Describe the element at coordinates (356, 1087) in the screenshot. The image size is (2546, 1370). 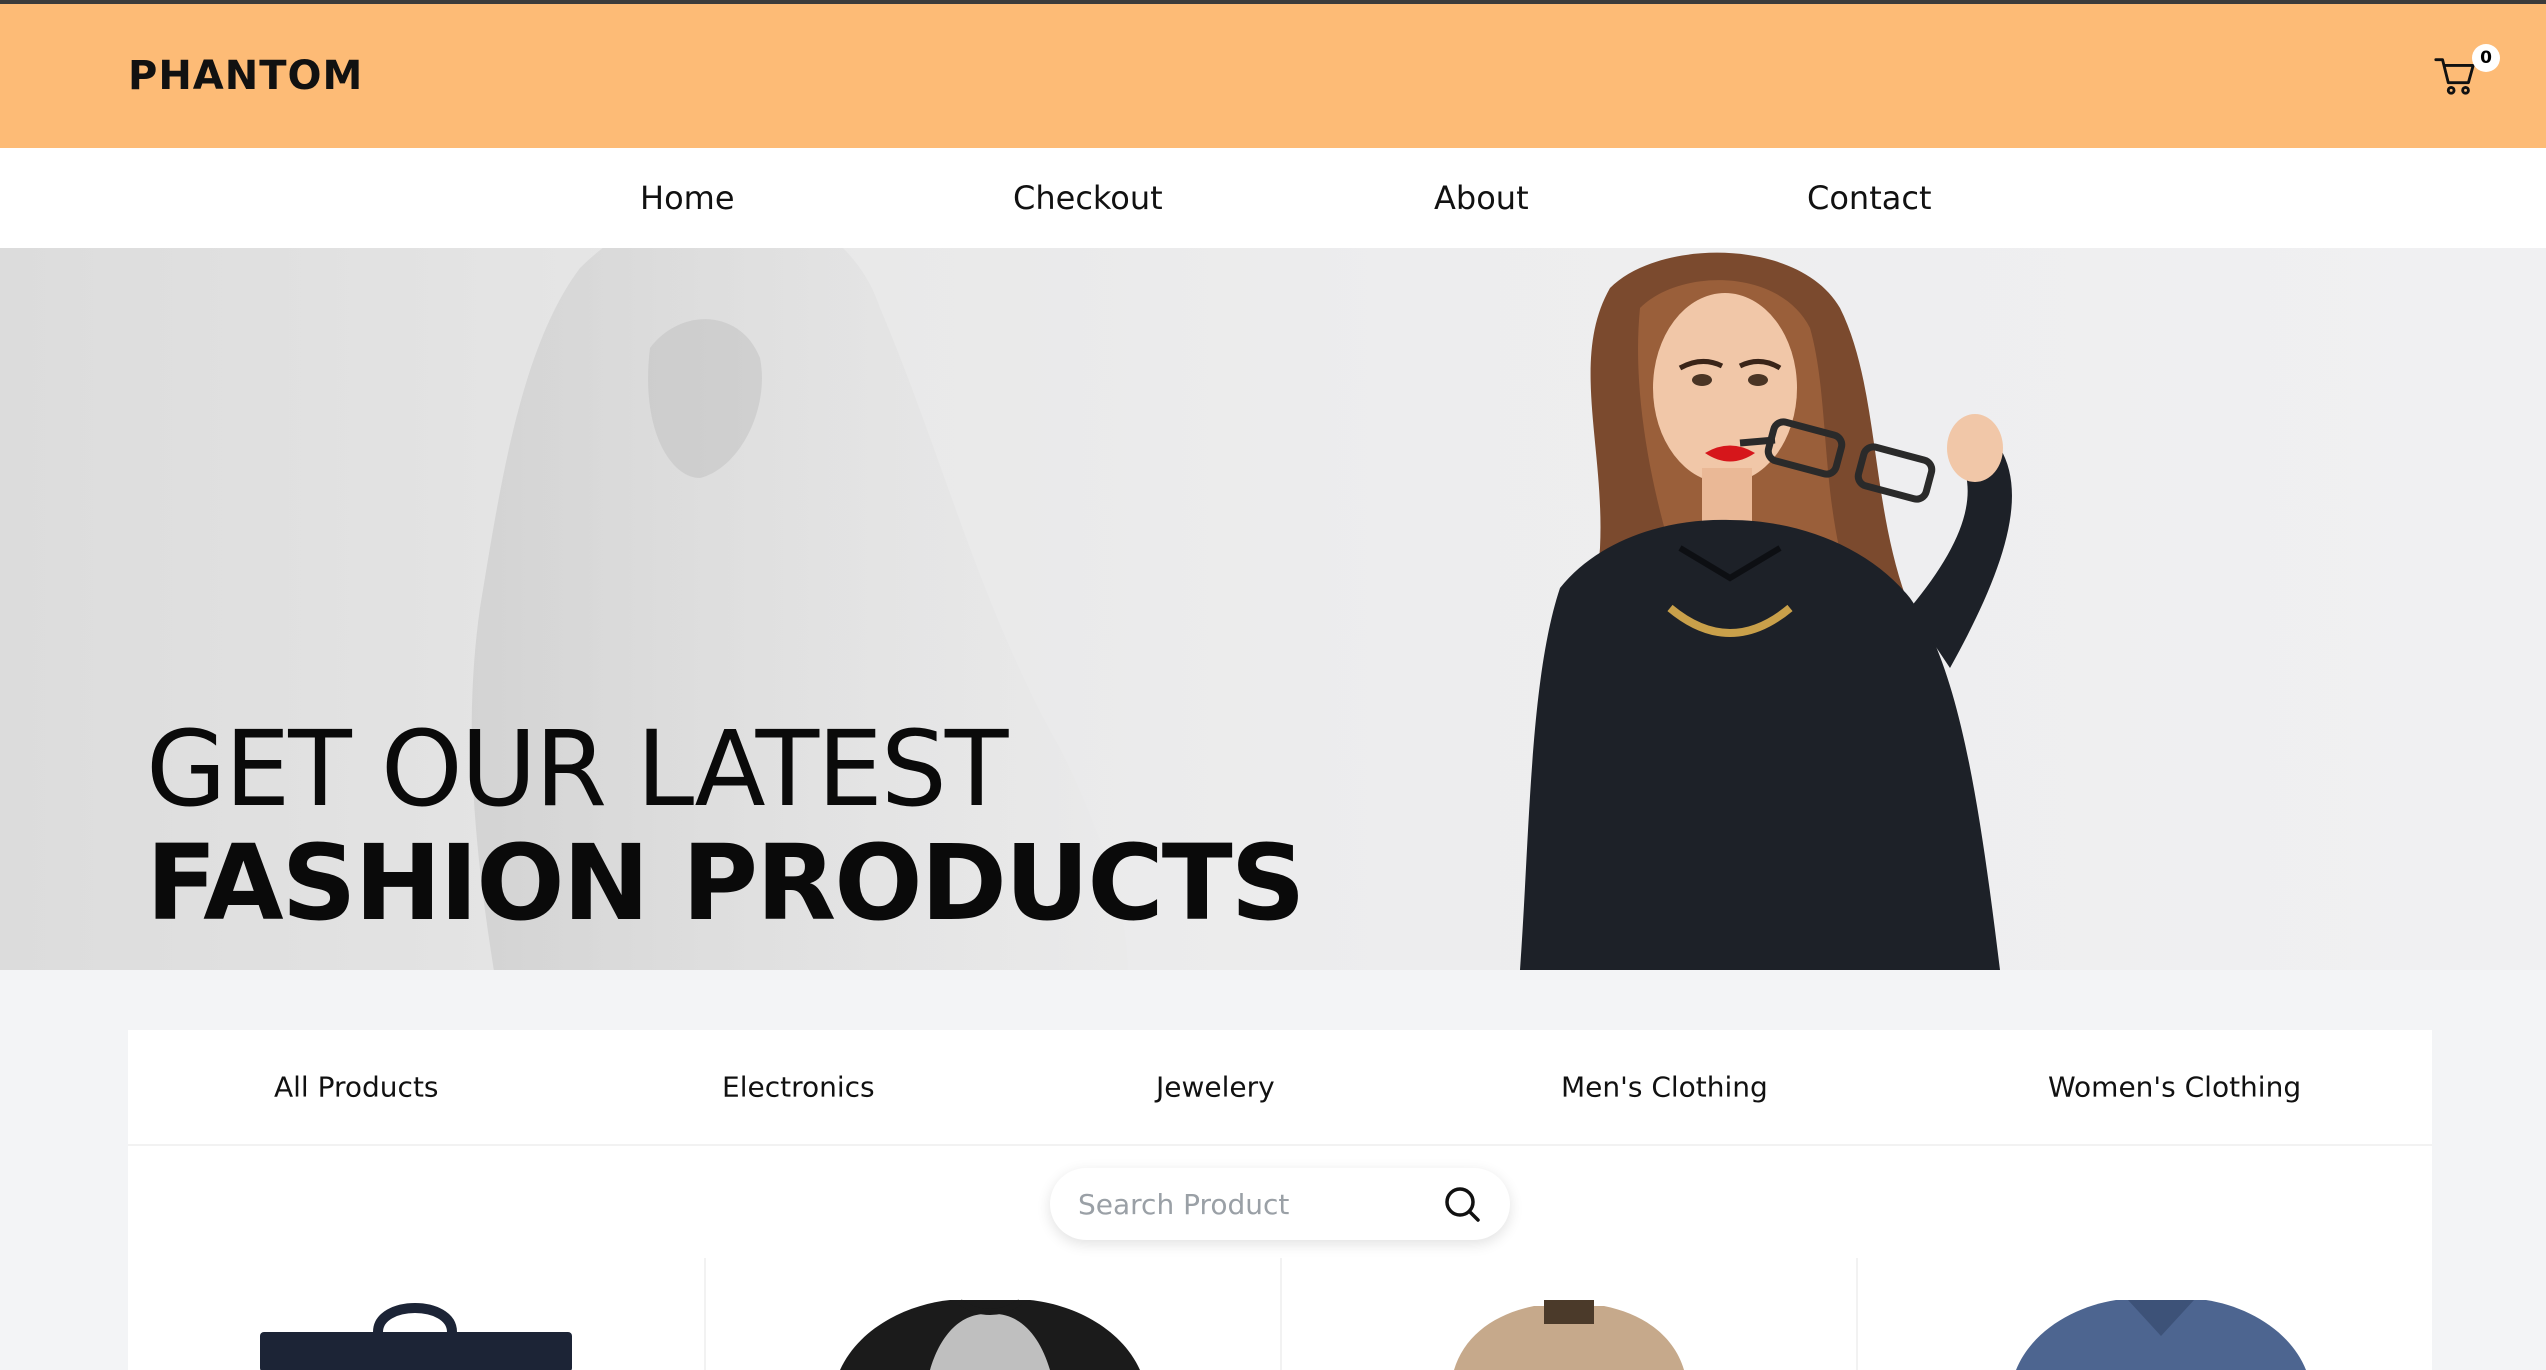
I see `tab-all-products: All Products` at that location.